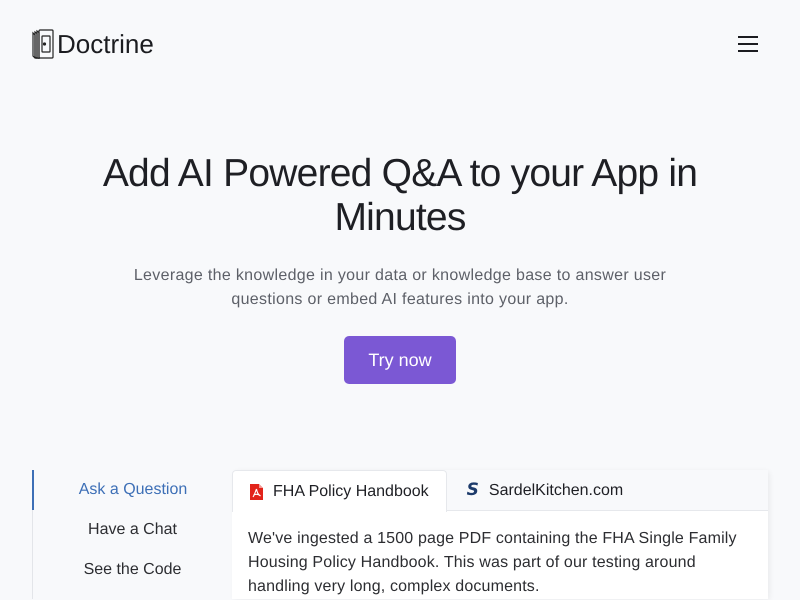 This screenshot has width=800, height=600. I want to click on demo-nav-item: See the Code, so click(132, 570).